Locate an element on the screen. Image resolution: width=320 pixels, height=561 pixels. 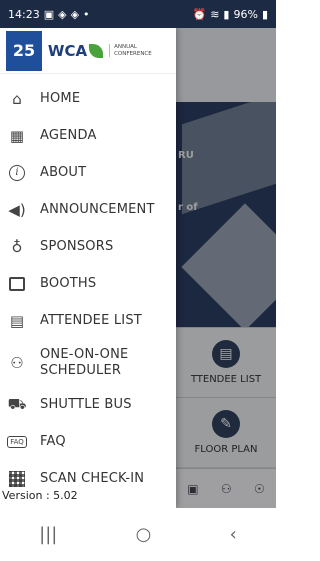
megaphone-icon: ◀) is located at coordinates (17, 209).